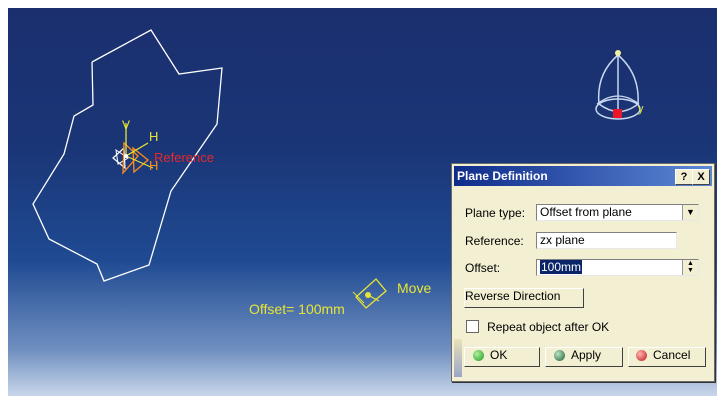 This screenshot has height=405, width=721. What do you see at coordinates (414, 288) in the screenshot?
I see `move-label: Move` at bounding box center [414, 288].